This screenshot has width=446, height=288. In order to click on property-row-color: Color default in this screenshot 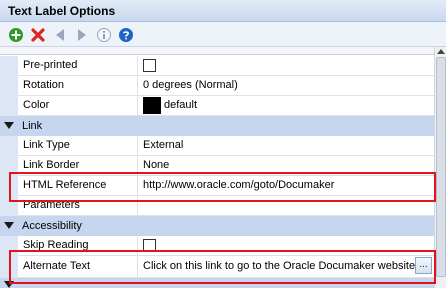, I will do `click(217, 106)`.